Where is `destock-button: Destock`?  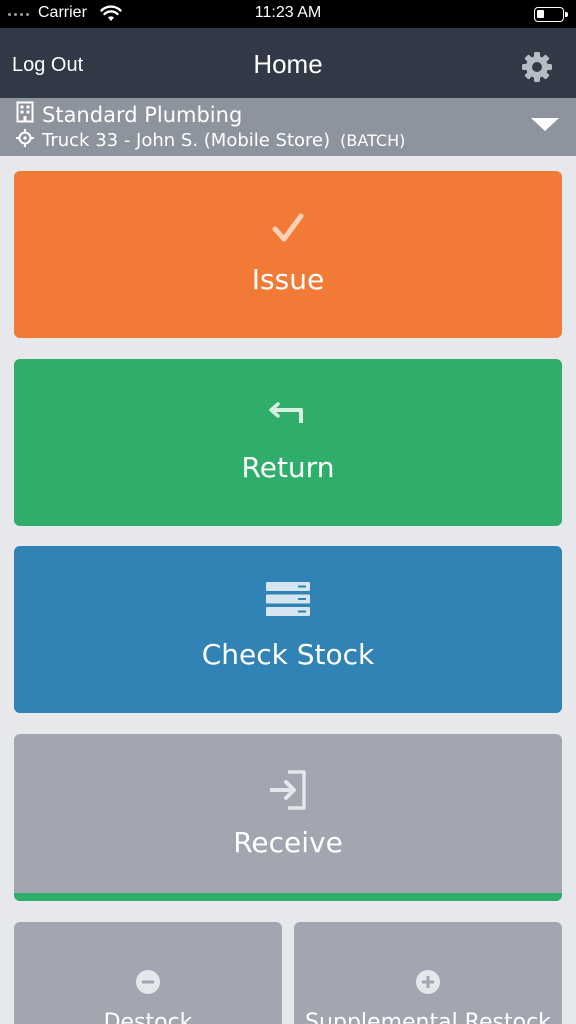 destock-button: Destock is located at coordinates (148, 973).